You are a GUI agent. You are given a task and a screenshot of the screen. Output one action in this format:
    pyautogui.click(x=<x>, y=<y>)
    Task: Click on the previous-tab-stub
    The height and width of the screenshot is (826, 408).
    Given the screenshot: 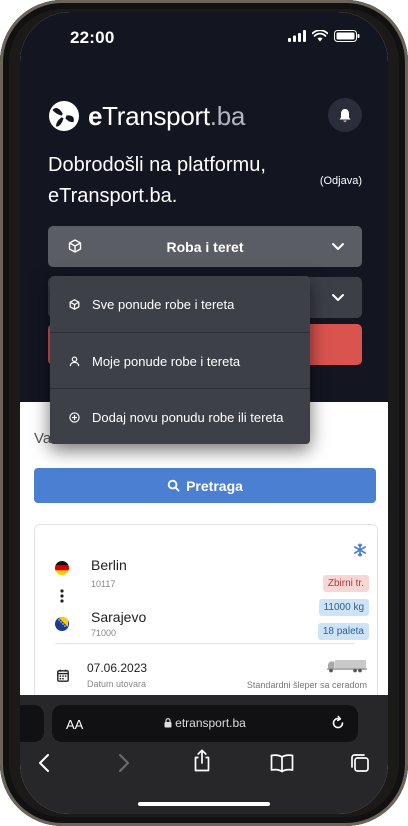 What is the action you would take?
    pyautogui.click(x=32, y=723)
    